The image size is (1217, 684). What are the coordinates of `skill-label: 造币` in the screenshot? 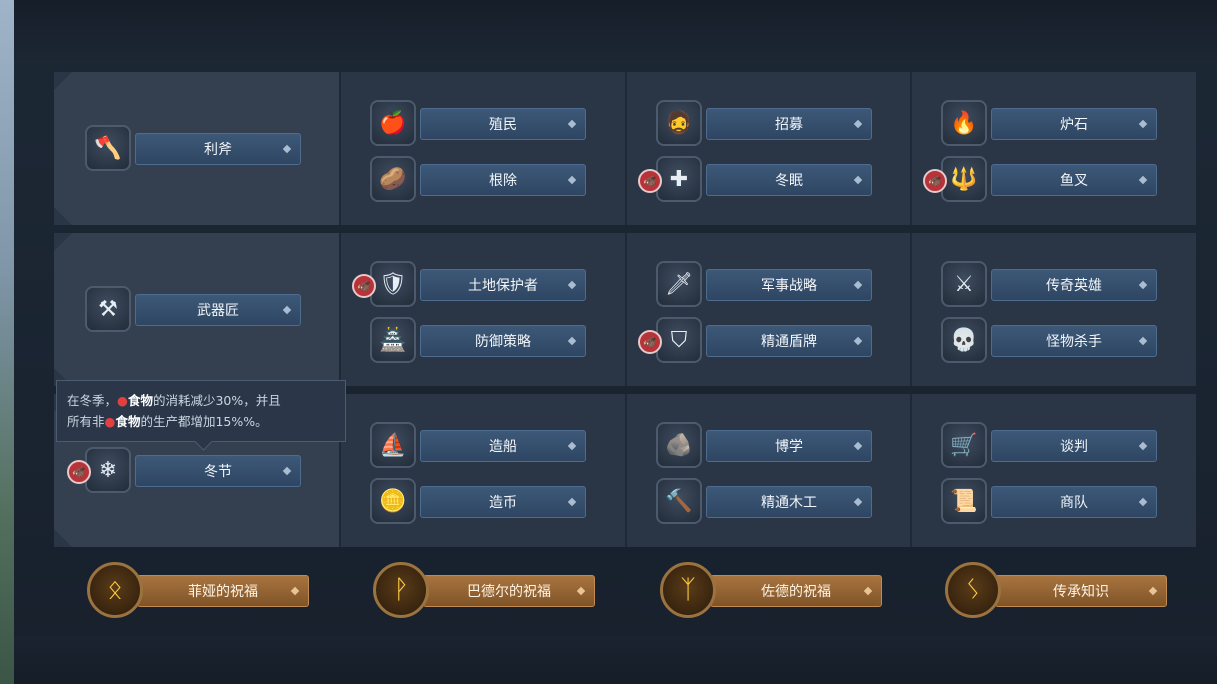 It's located at (503, 502).